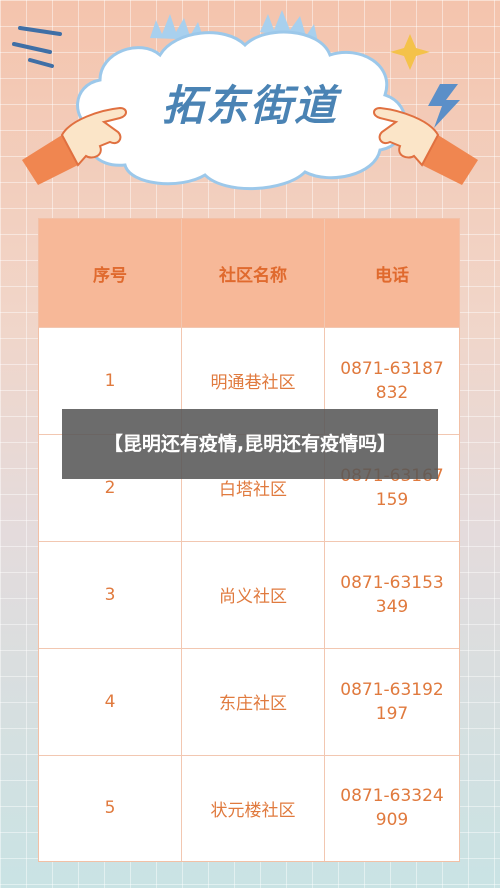 The image size is (500, 888). Describe the element at coordinates (444, 106) in the screenshot. I see `lightning-icon` at that location.